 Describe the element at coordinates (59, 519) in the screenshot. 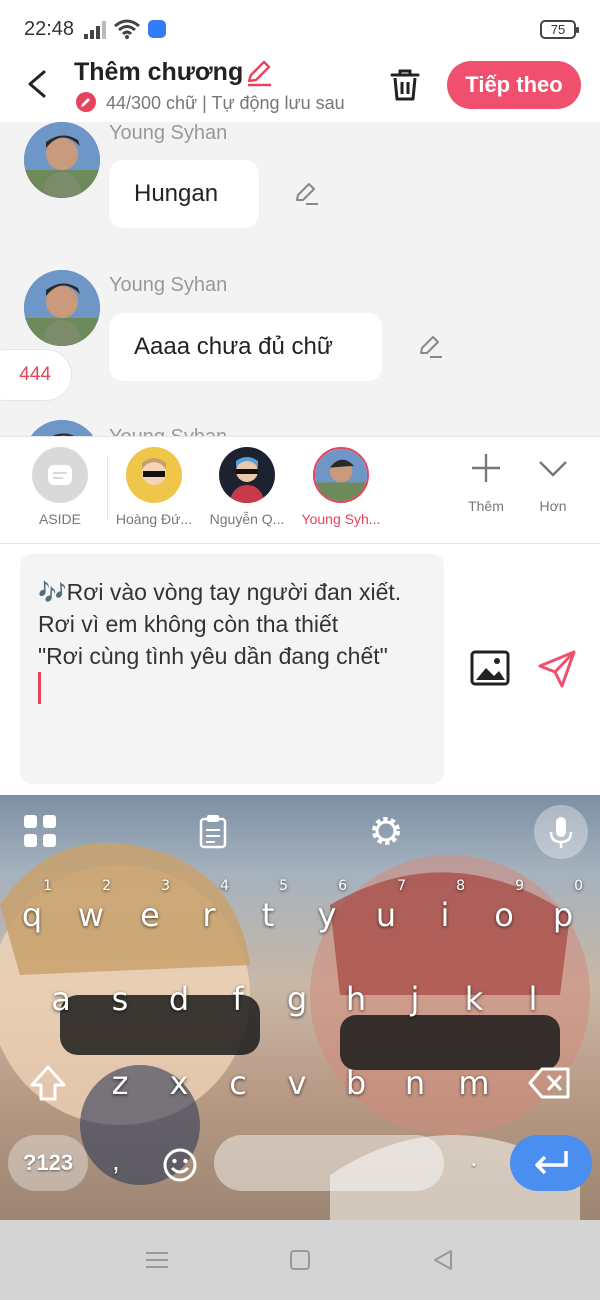

I see `character-name: ASIDE` at that location.